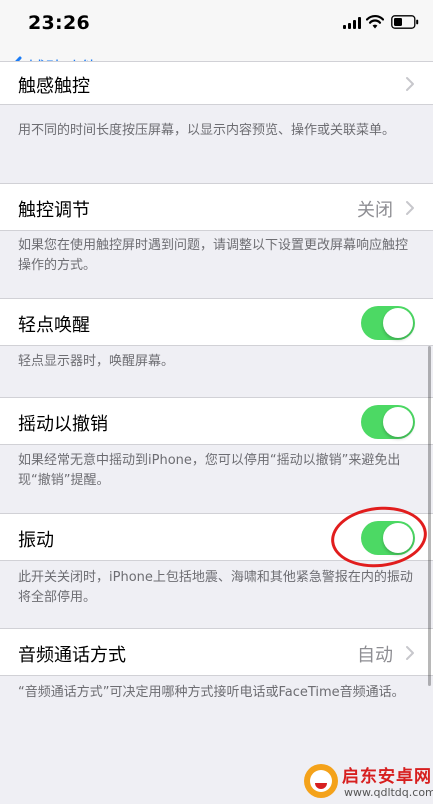 The height and width of the screenshot is (804, 433). I want to click on cell-call-audio-routing: 音频通话方式 自动, so click(216, 652).